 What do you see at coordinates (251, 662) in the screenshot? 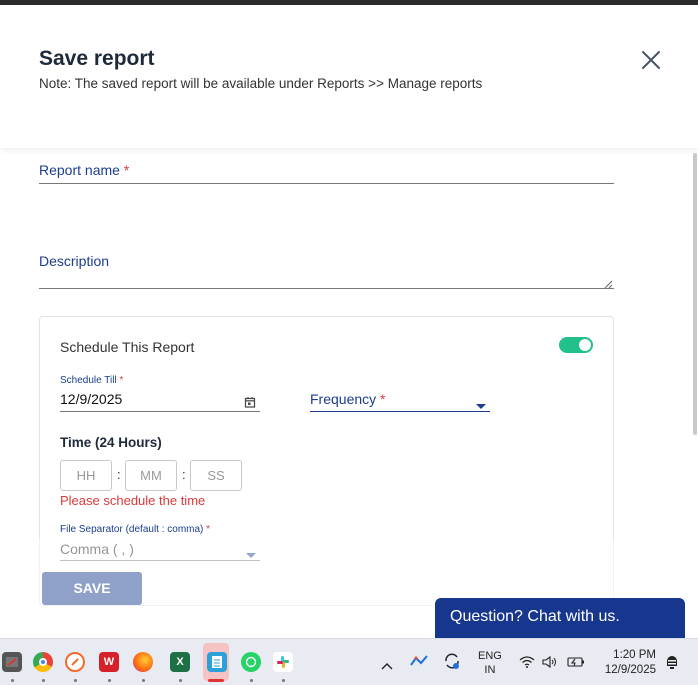
I see `whatsapp-icon` at bounding box center [251, 662].